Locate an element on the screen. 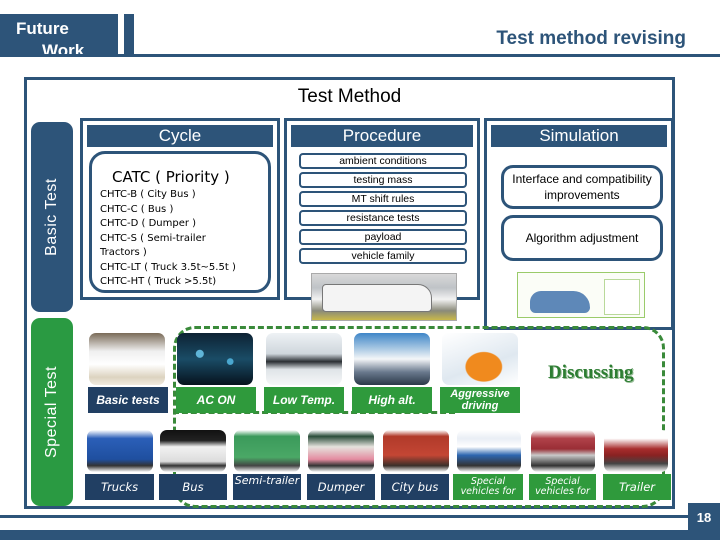  dumper-label: Dumper is located at coordinates (341, 487).